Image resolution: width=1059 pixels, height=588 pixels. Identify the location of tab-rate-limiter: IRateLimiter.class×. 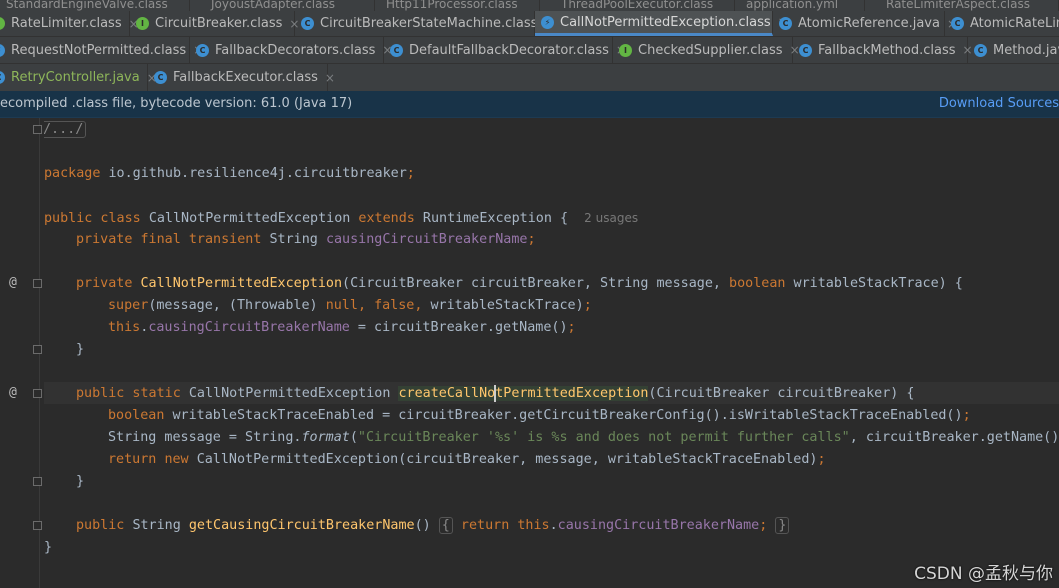
(69, 23).